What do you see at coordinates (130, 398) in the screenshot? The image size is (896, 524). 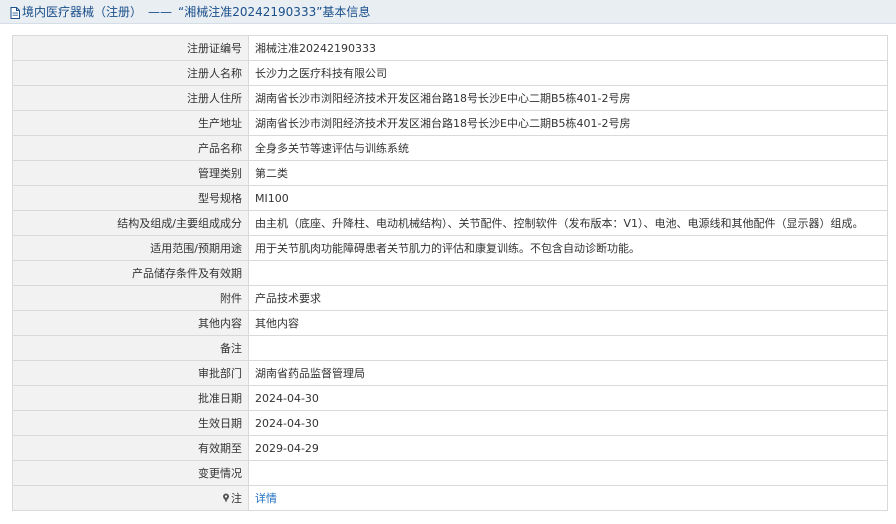 I see `row-label: 批准日期` at bounding box center [130, 398].